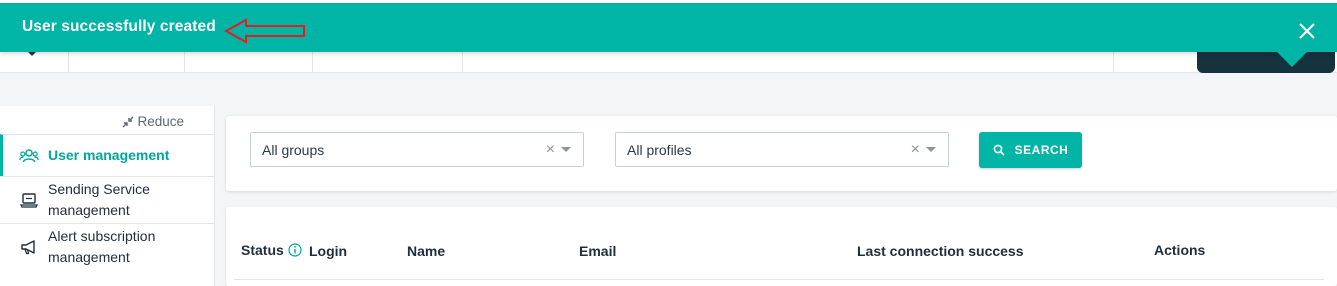 This screenshot has width=1337, height=286. I want to click on collapse-arrows-icon, so click(128, 121).